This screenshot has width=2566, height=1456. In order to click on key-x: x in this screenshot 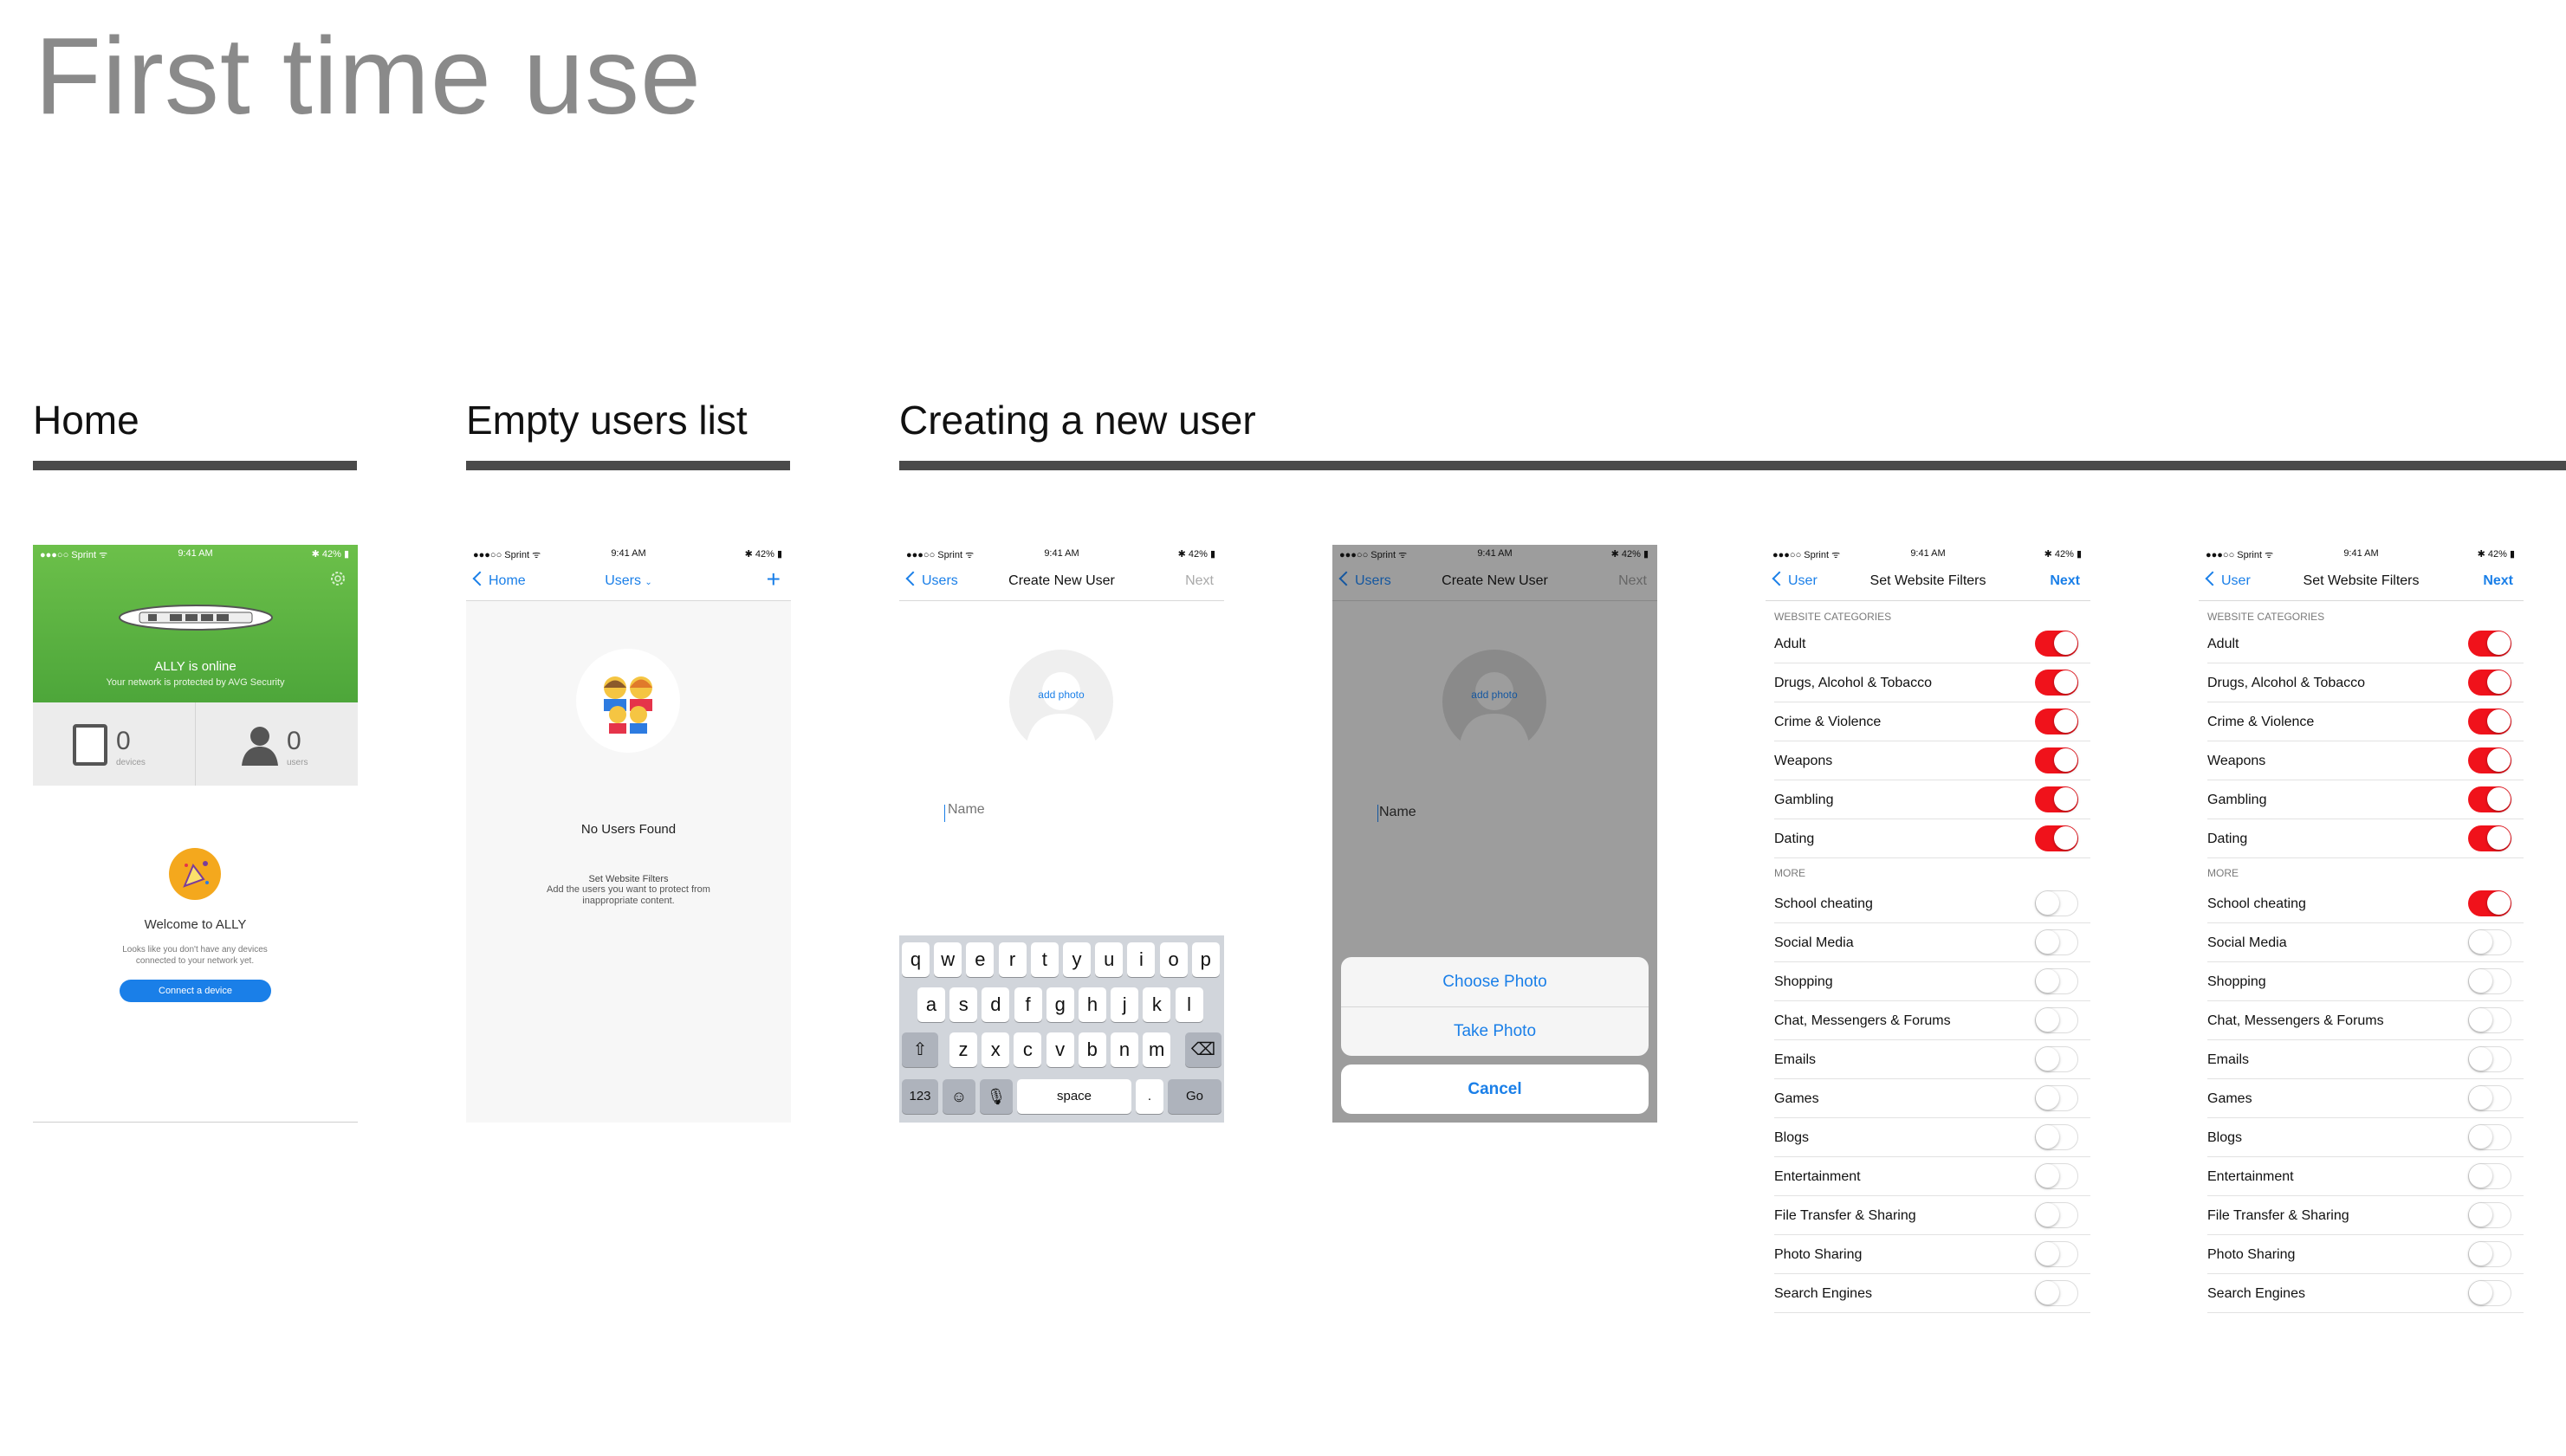, I will do `click(996, 1049)`.